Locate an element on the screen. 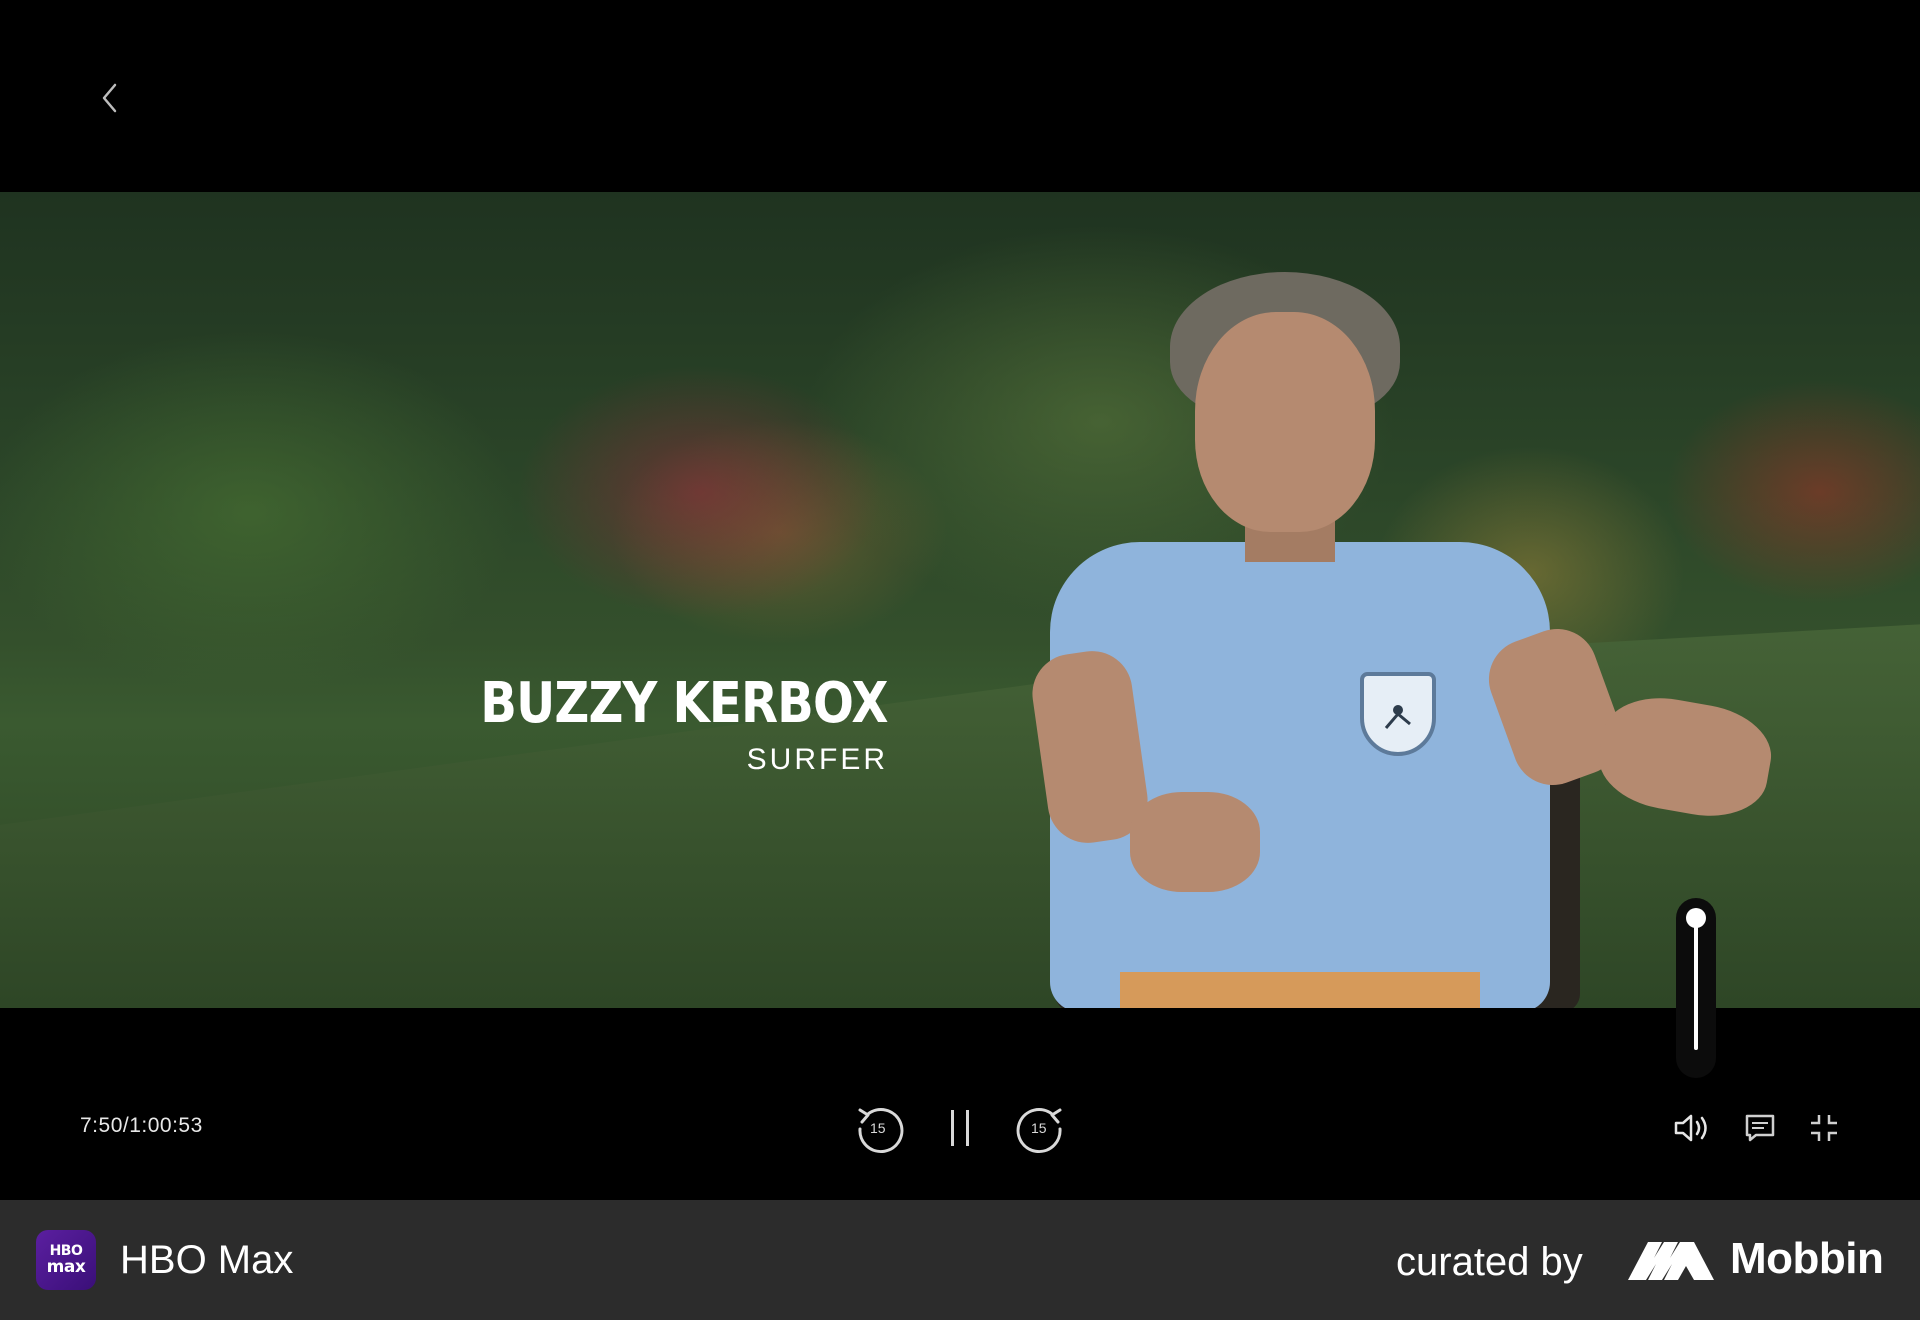 The image size is (1920, 1320). forward-seconds-label: 15 is located at coordinates (1039, 1128).